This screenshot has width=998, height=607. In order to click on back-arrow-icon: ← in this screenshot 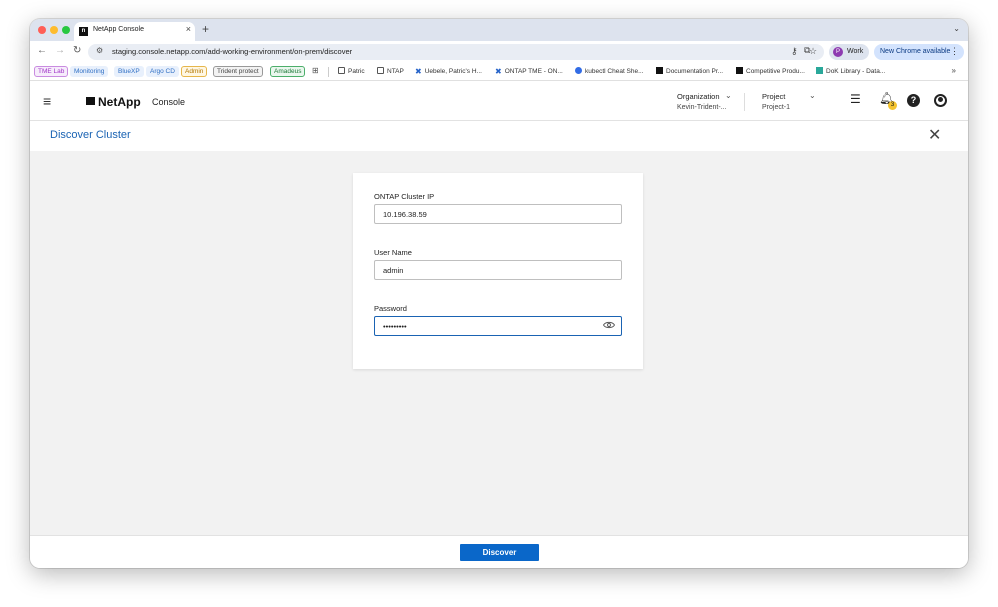, I will do `click(42, 50)`.